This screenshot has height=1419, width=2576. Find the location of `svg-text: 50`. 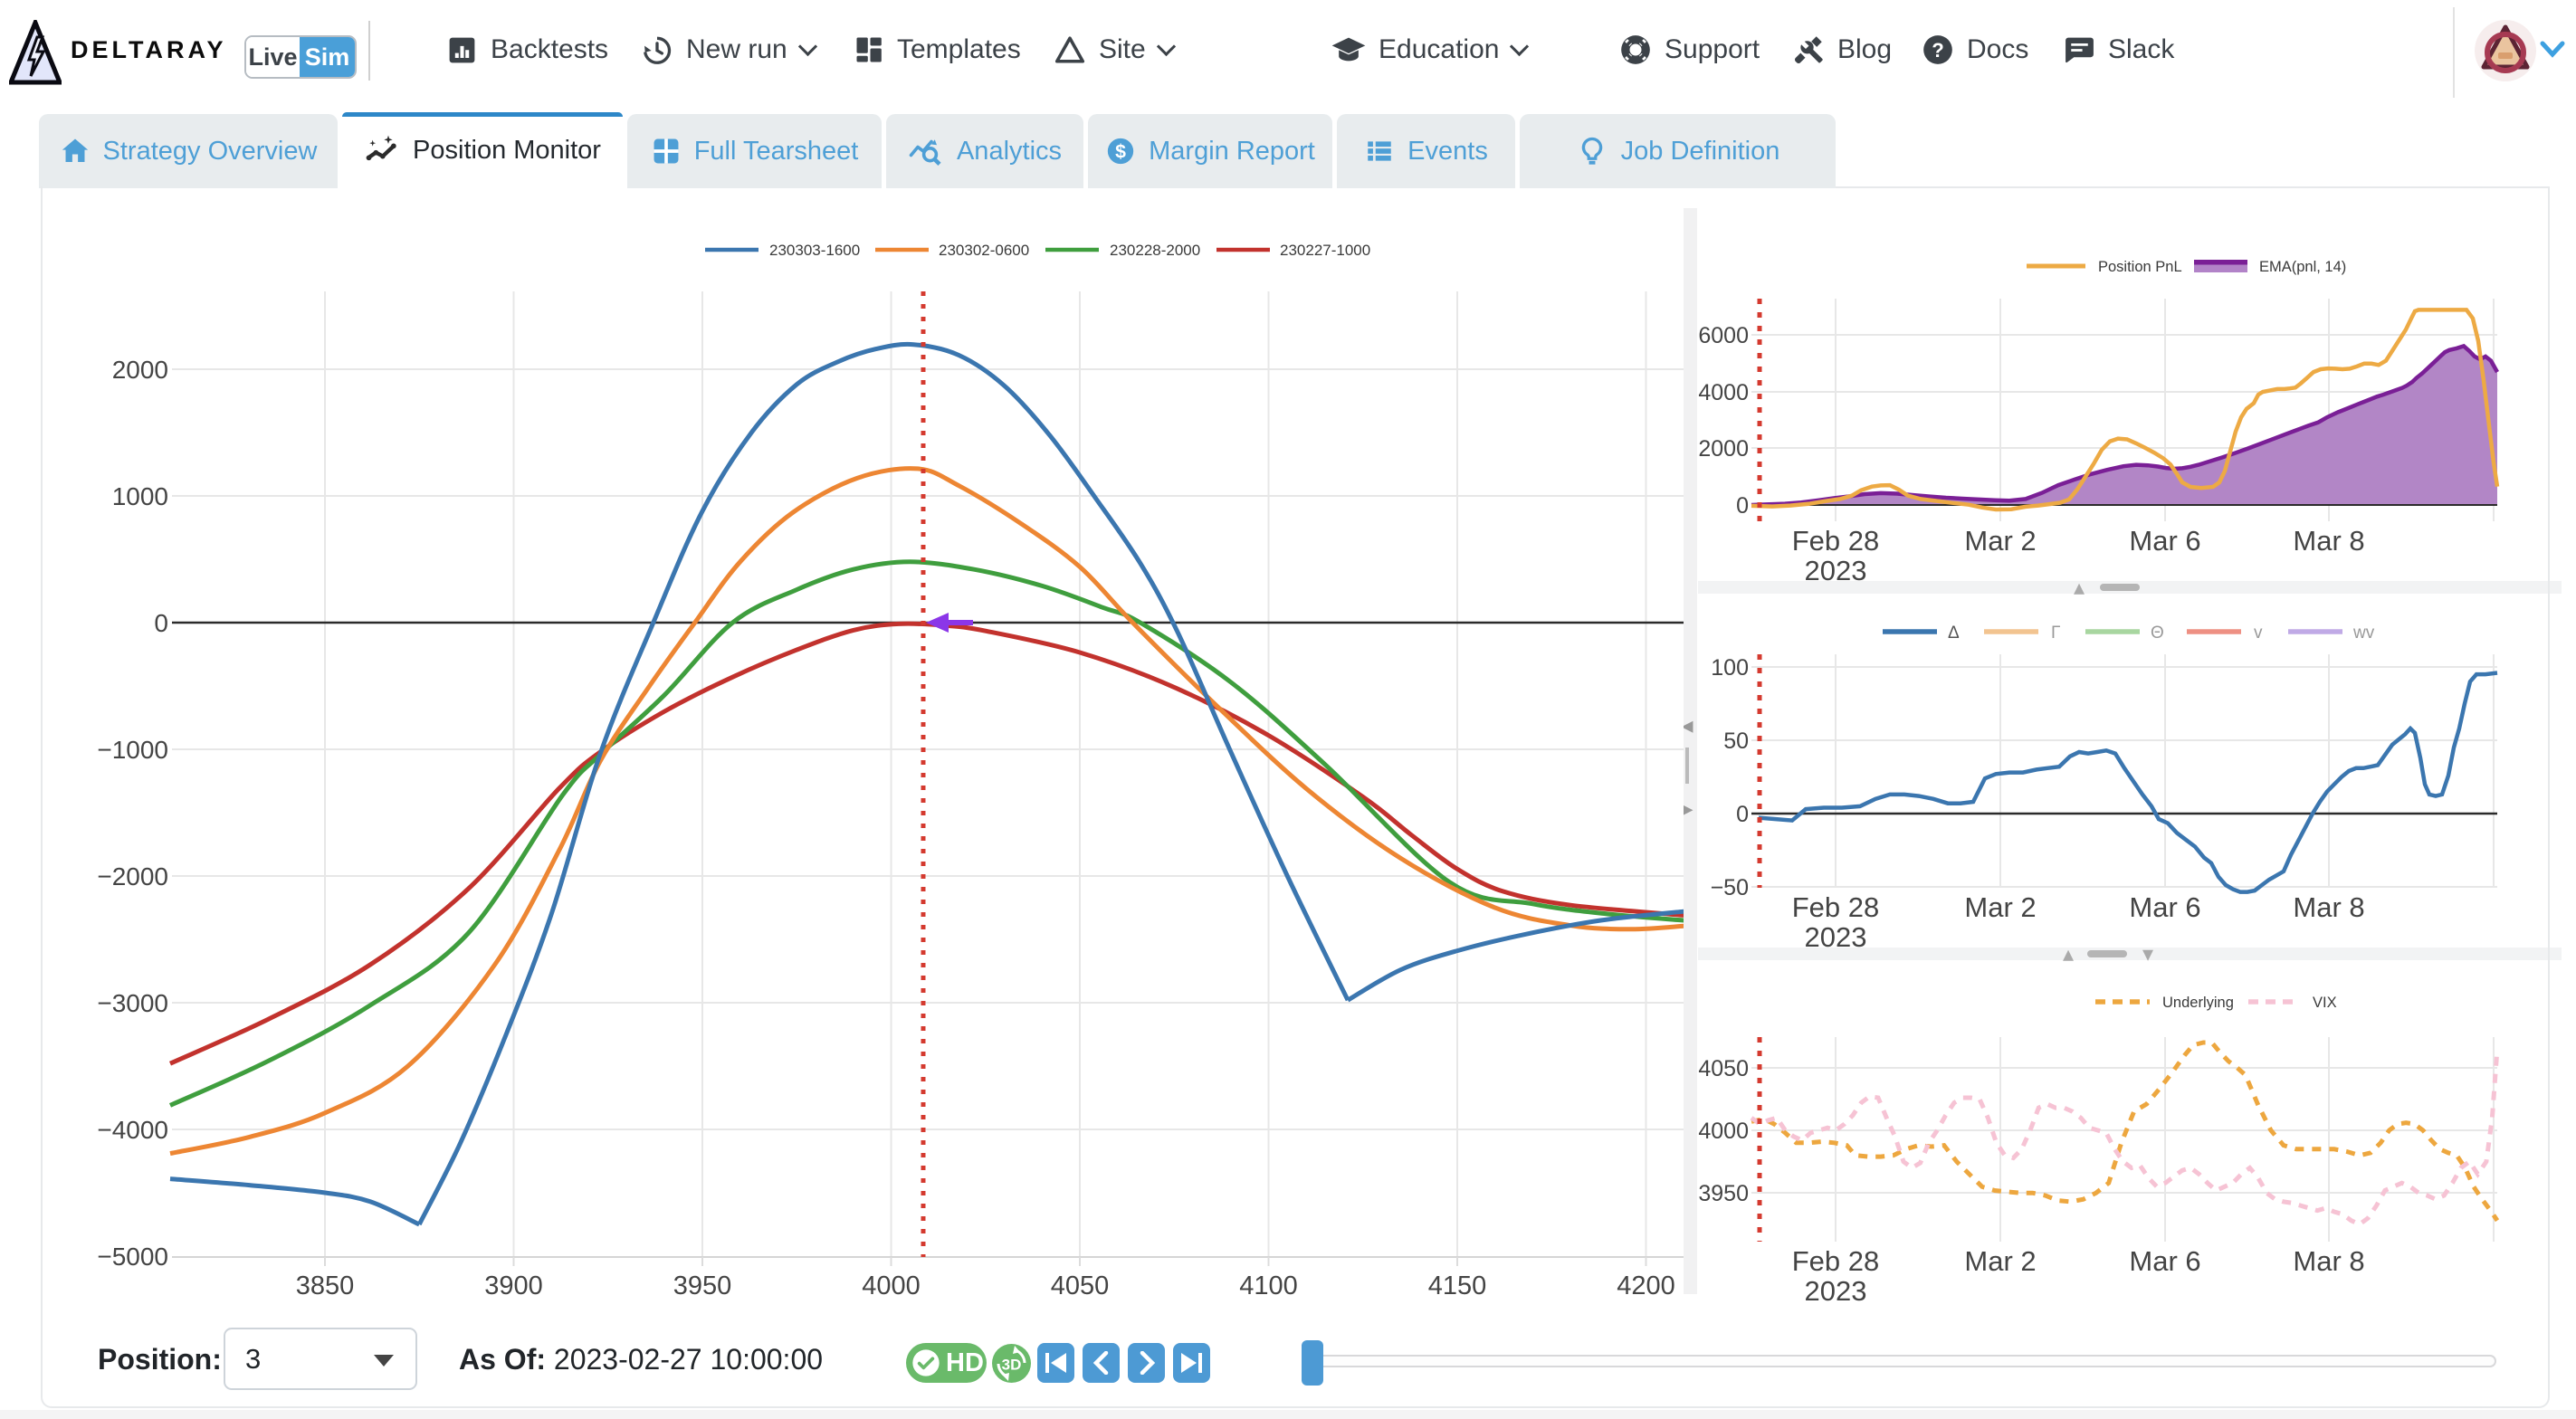

svg-text: 50 is located at coordinates (1736, 741).